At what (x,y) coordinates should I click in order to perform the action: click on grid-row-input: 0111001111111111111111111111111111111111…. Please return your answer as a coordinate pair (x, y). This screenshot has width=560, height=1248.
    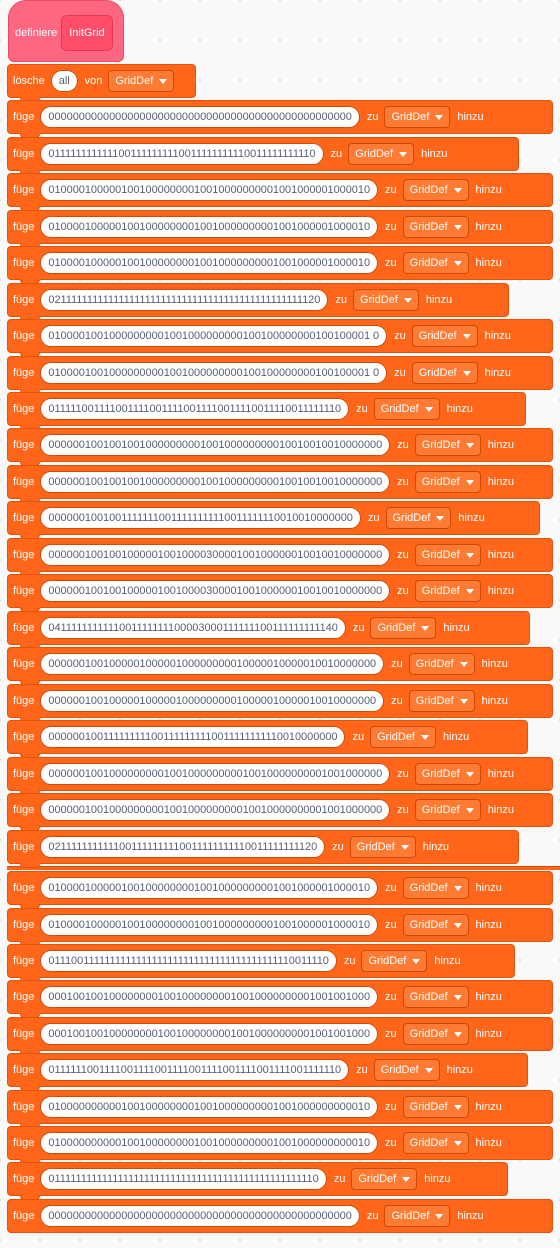
    Looking at the image, I should click on (188, 961).